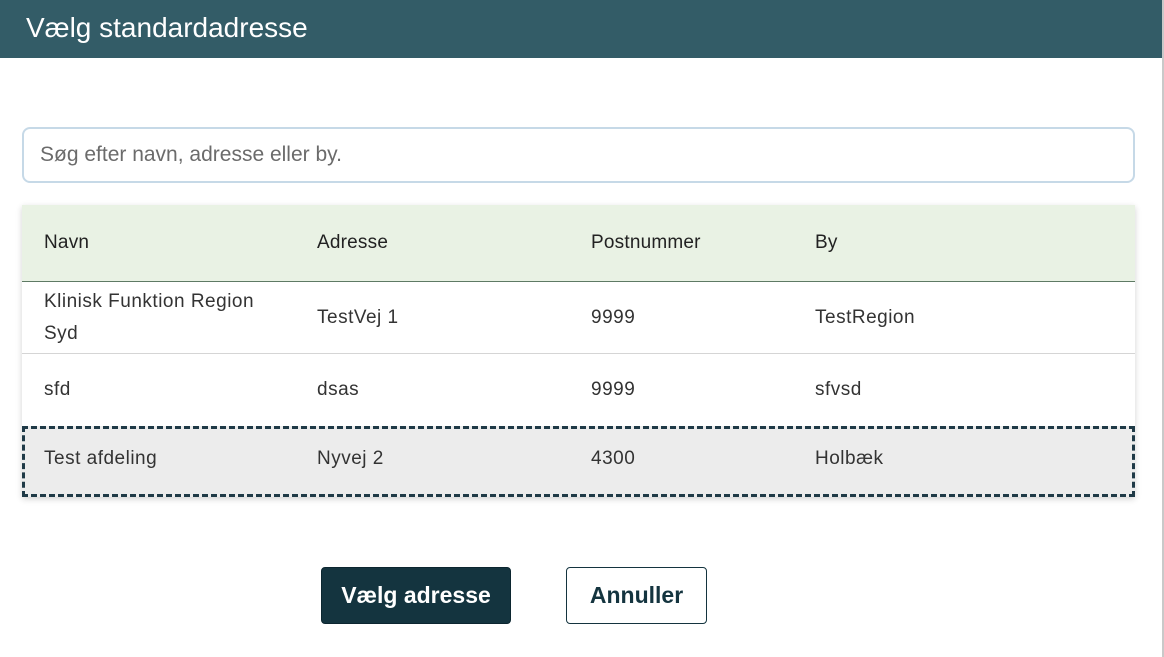  What do you see at coordinates (57, 389) in the screenshot?
I see `cell-navn: sfd` at bounding box center [57, 389].